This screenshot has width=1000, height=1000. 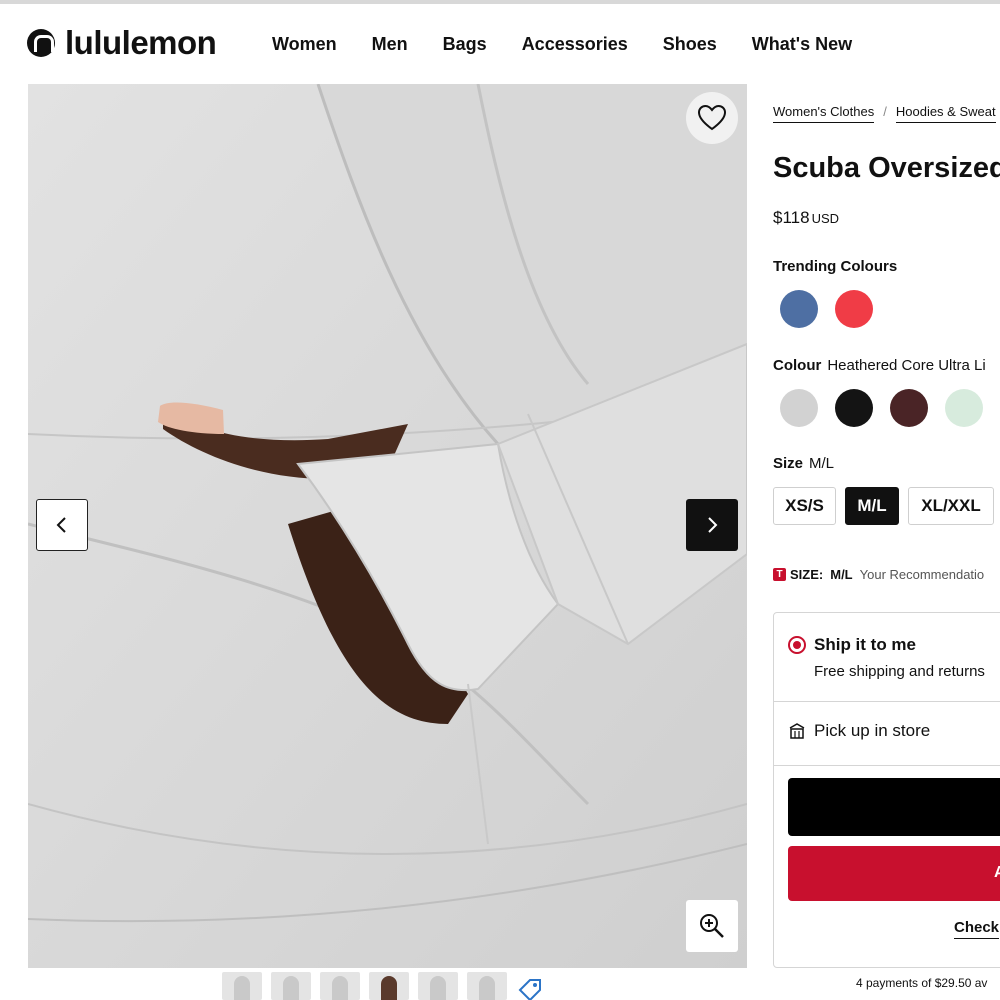 I want to click on trending-swatch-red, so click(x=854, y=309).